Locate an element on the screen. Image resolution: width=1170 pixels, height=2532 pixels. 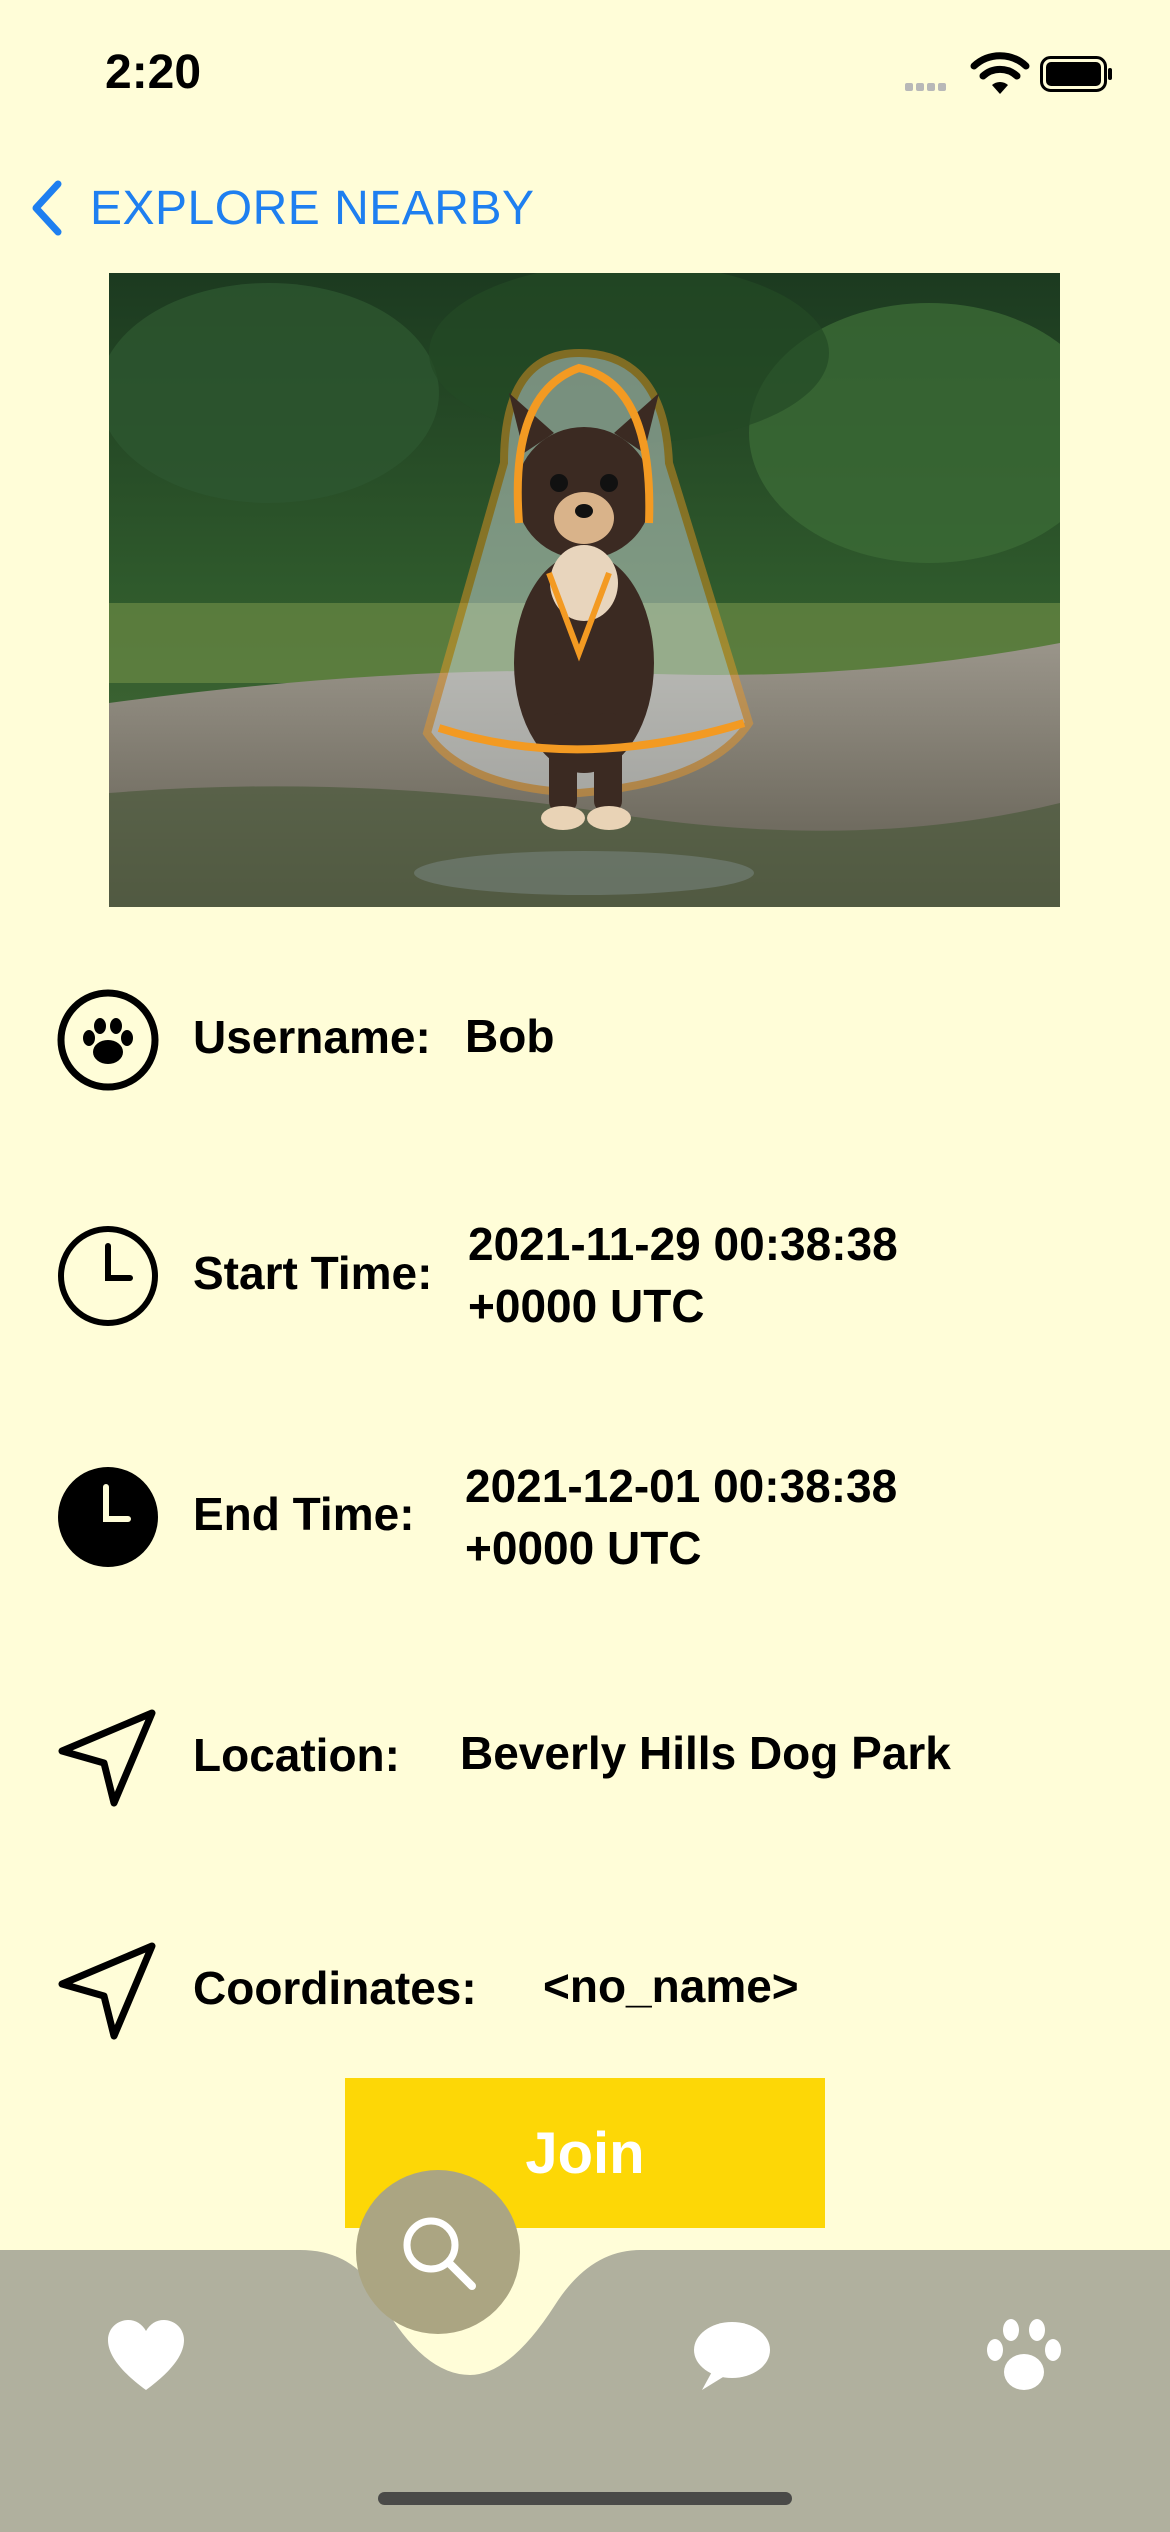
end-time-label: End Time: is located at coordinates (304, 1514).